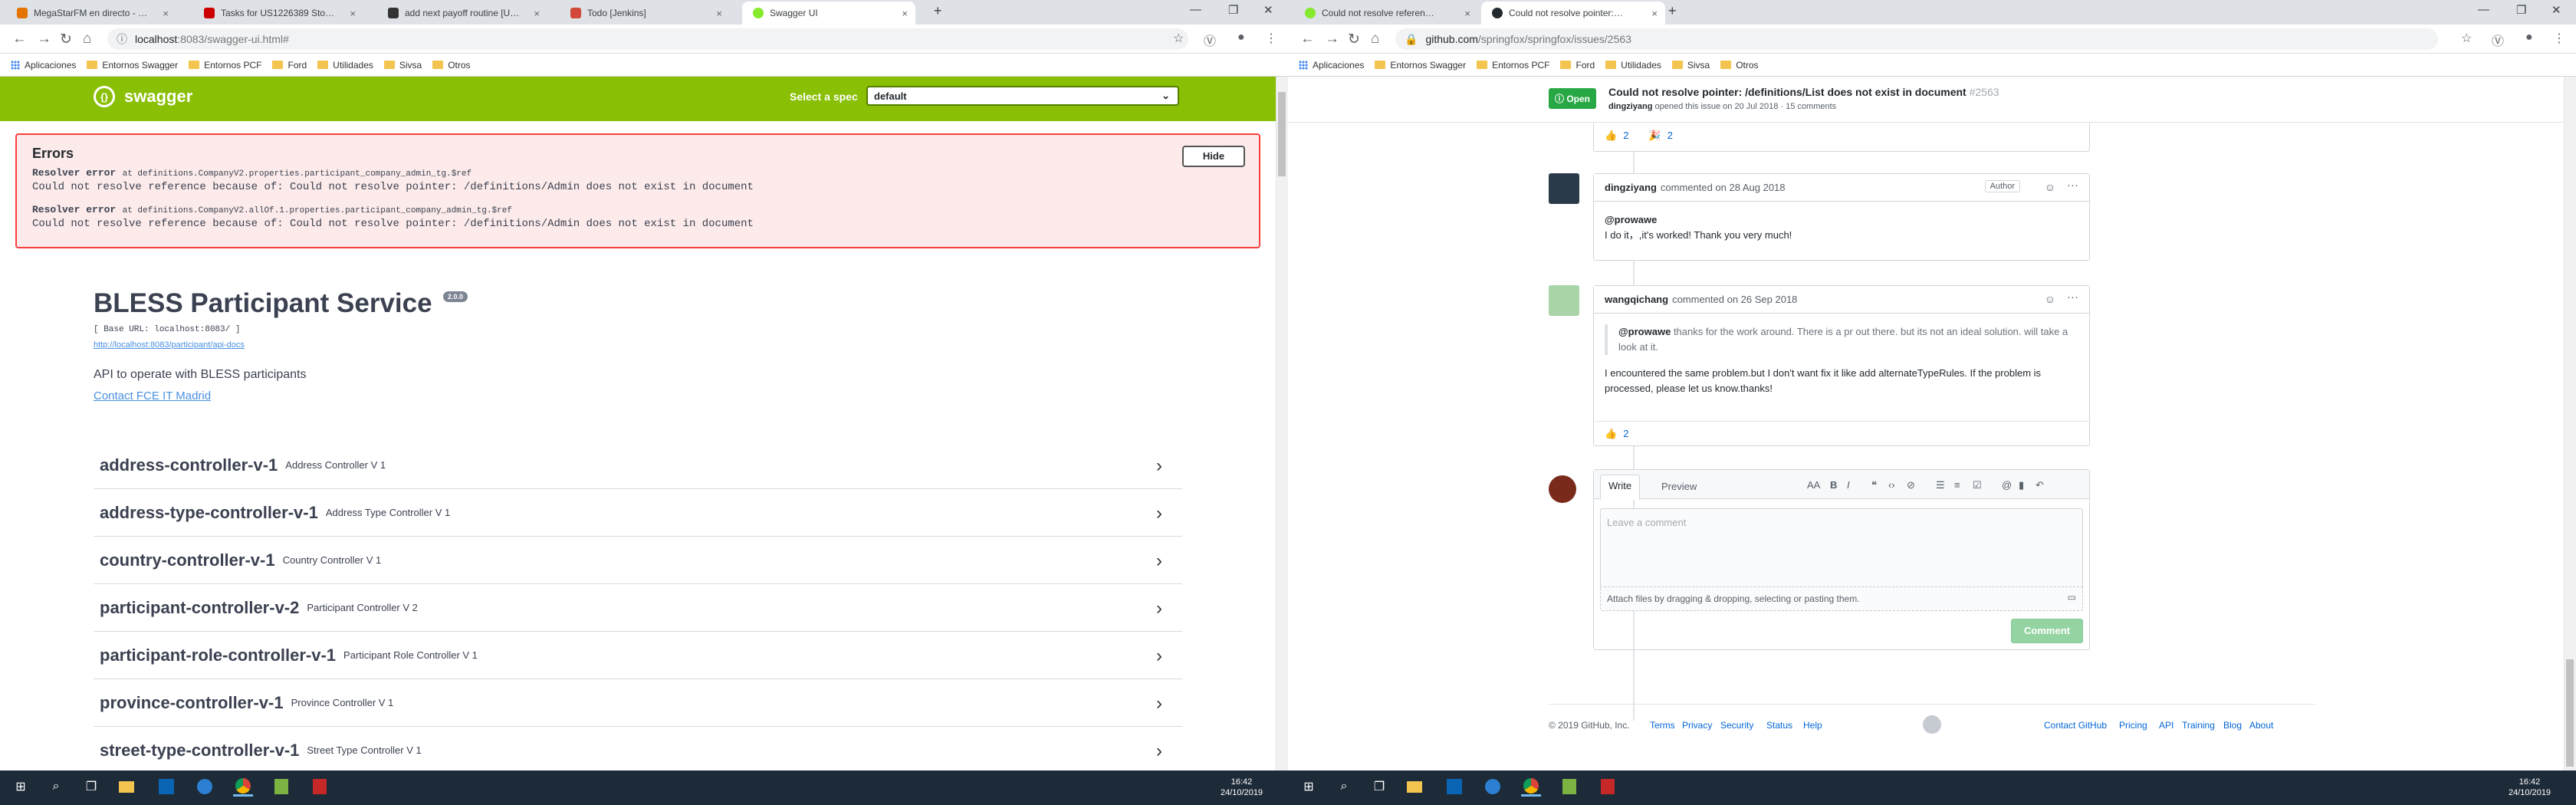 Image resolution: width=2576 pixels, height=805 pixels. Describe the element at coordinates (1022, 96) in the screenshot. I see `spec-select: default ⌄` at that location.